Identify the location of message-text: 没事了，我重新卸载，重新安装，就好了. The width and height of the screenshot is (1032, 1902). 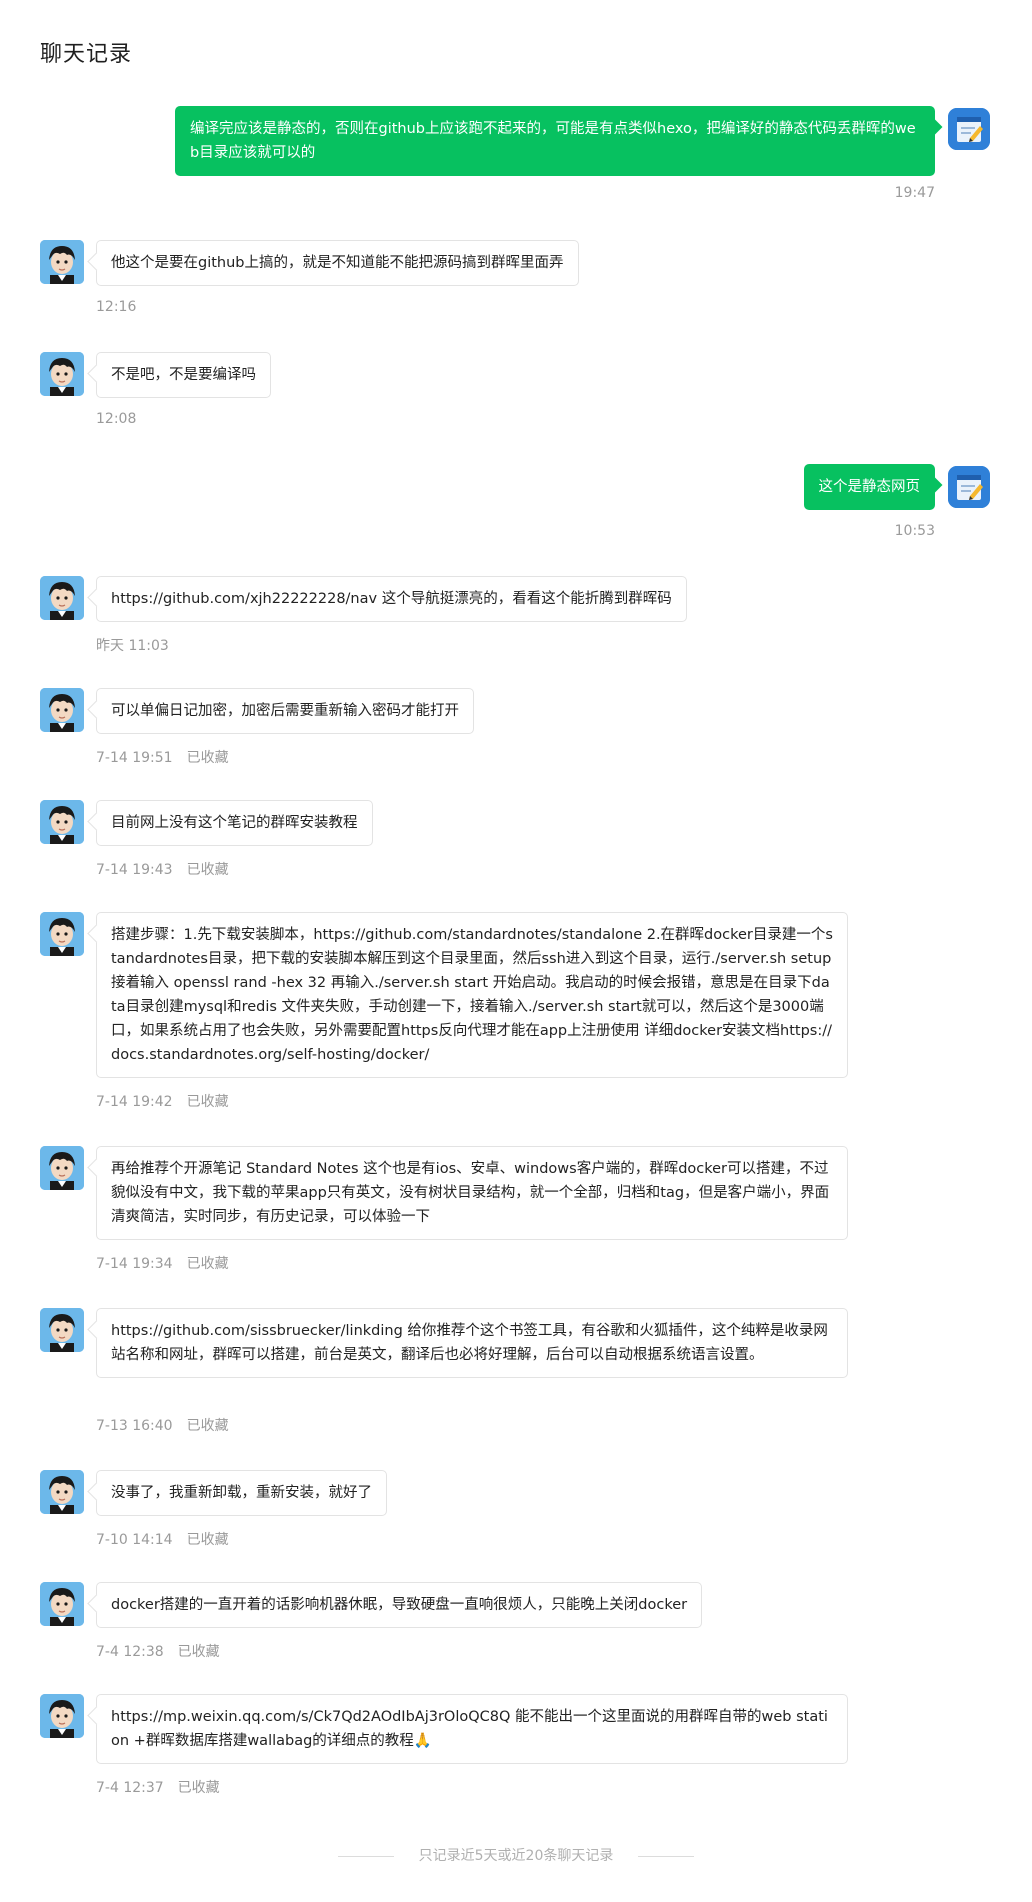
(241, 1493).